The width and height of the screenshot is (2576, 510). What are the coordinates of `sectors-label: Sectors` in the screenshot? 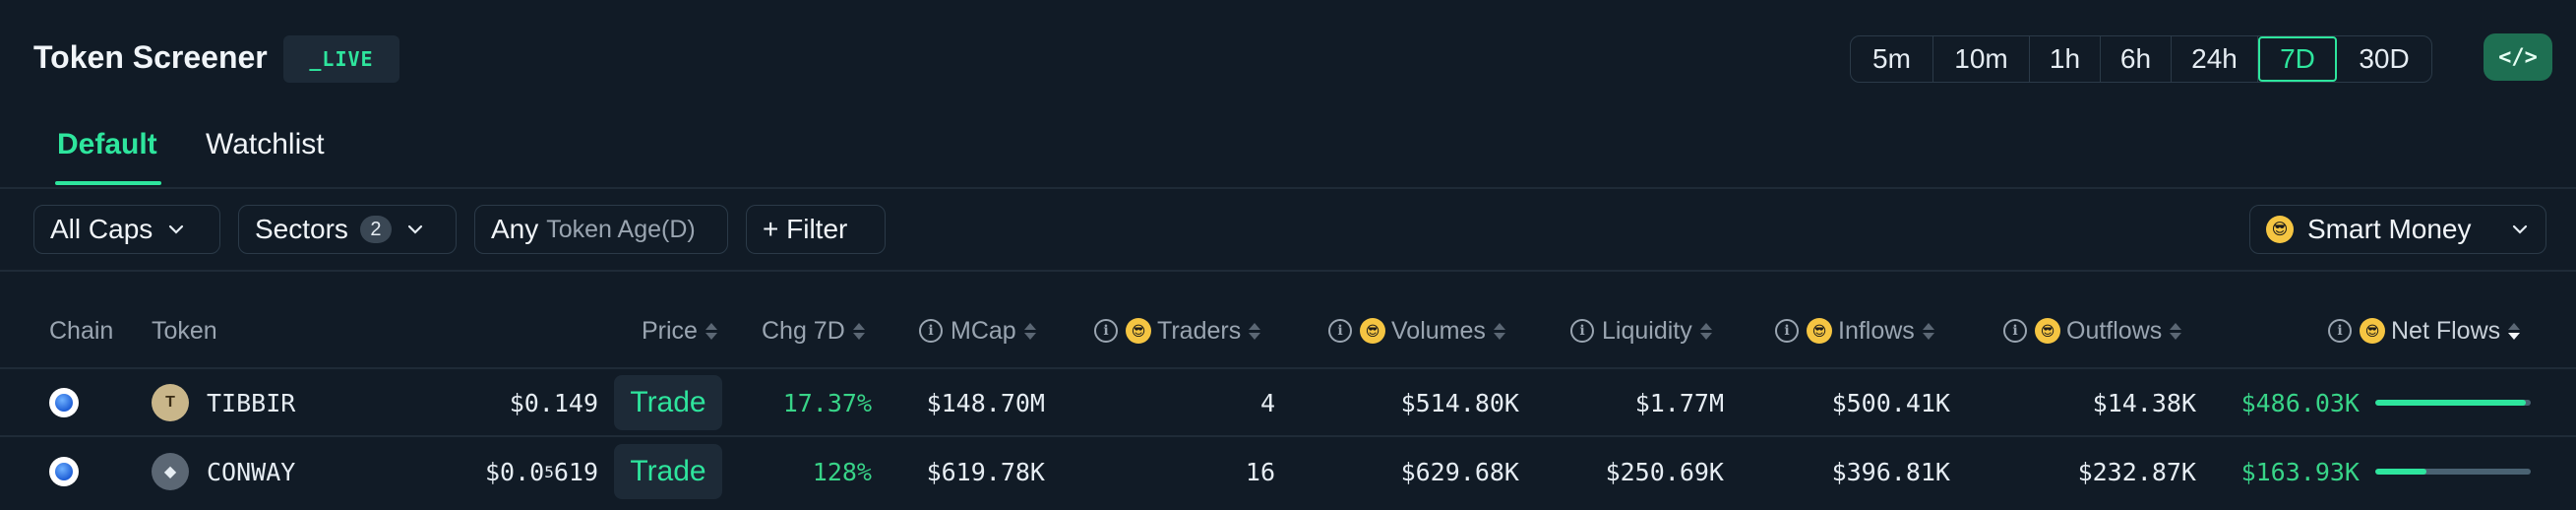 It's located at (301, 229).